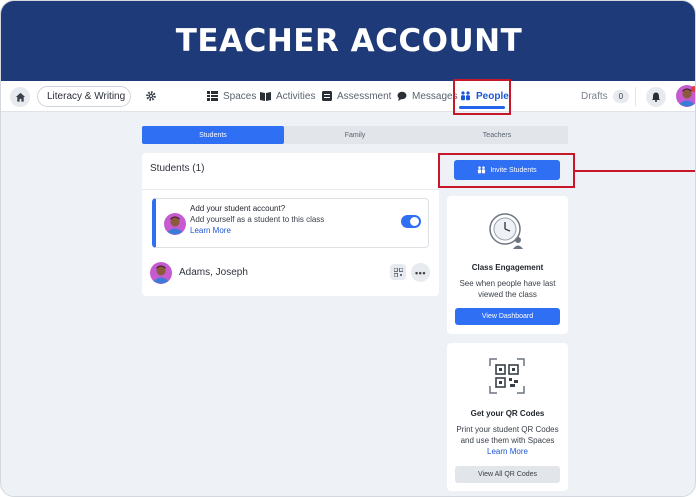 Image resolution: width=696 pixels, height=497 pixels. I want to click on tab-family: Family, so click(355, 135).